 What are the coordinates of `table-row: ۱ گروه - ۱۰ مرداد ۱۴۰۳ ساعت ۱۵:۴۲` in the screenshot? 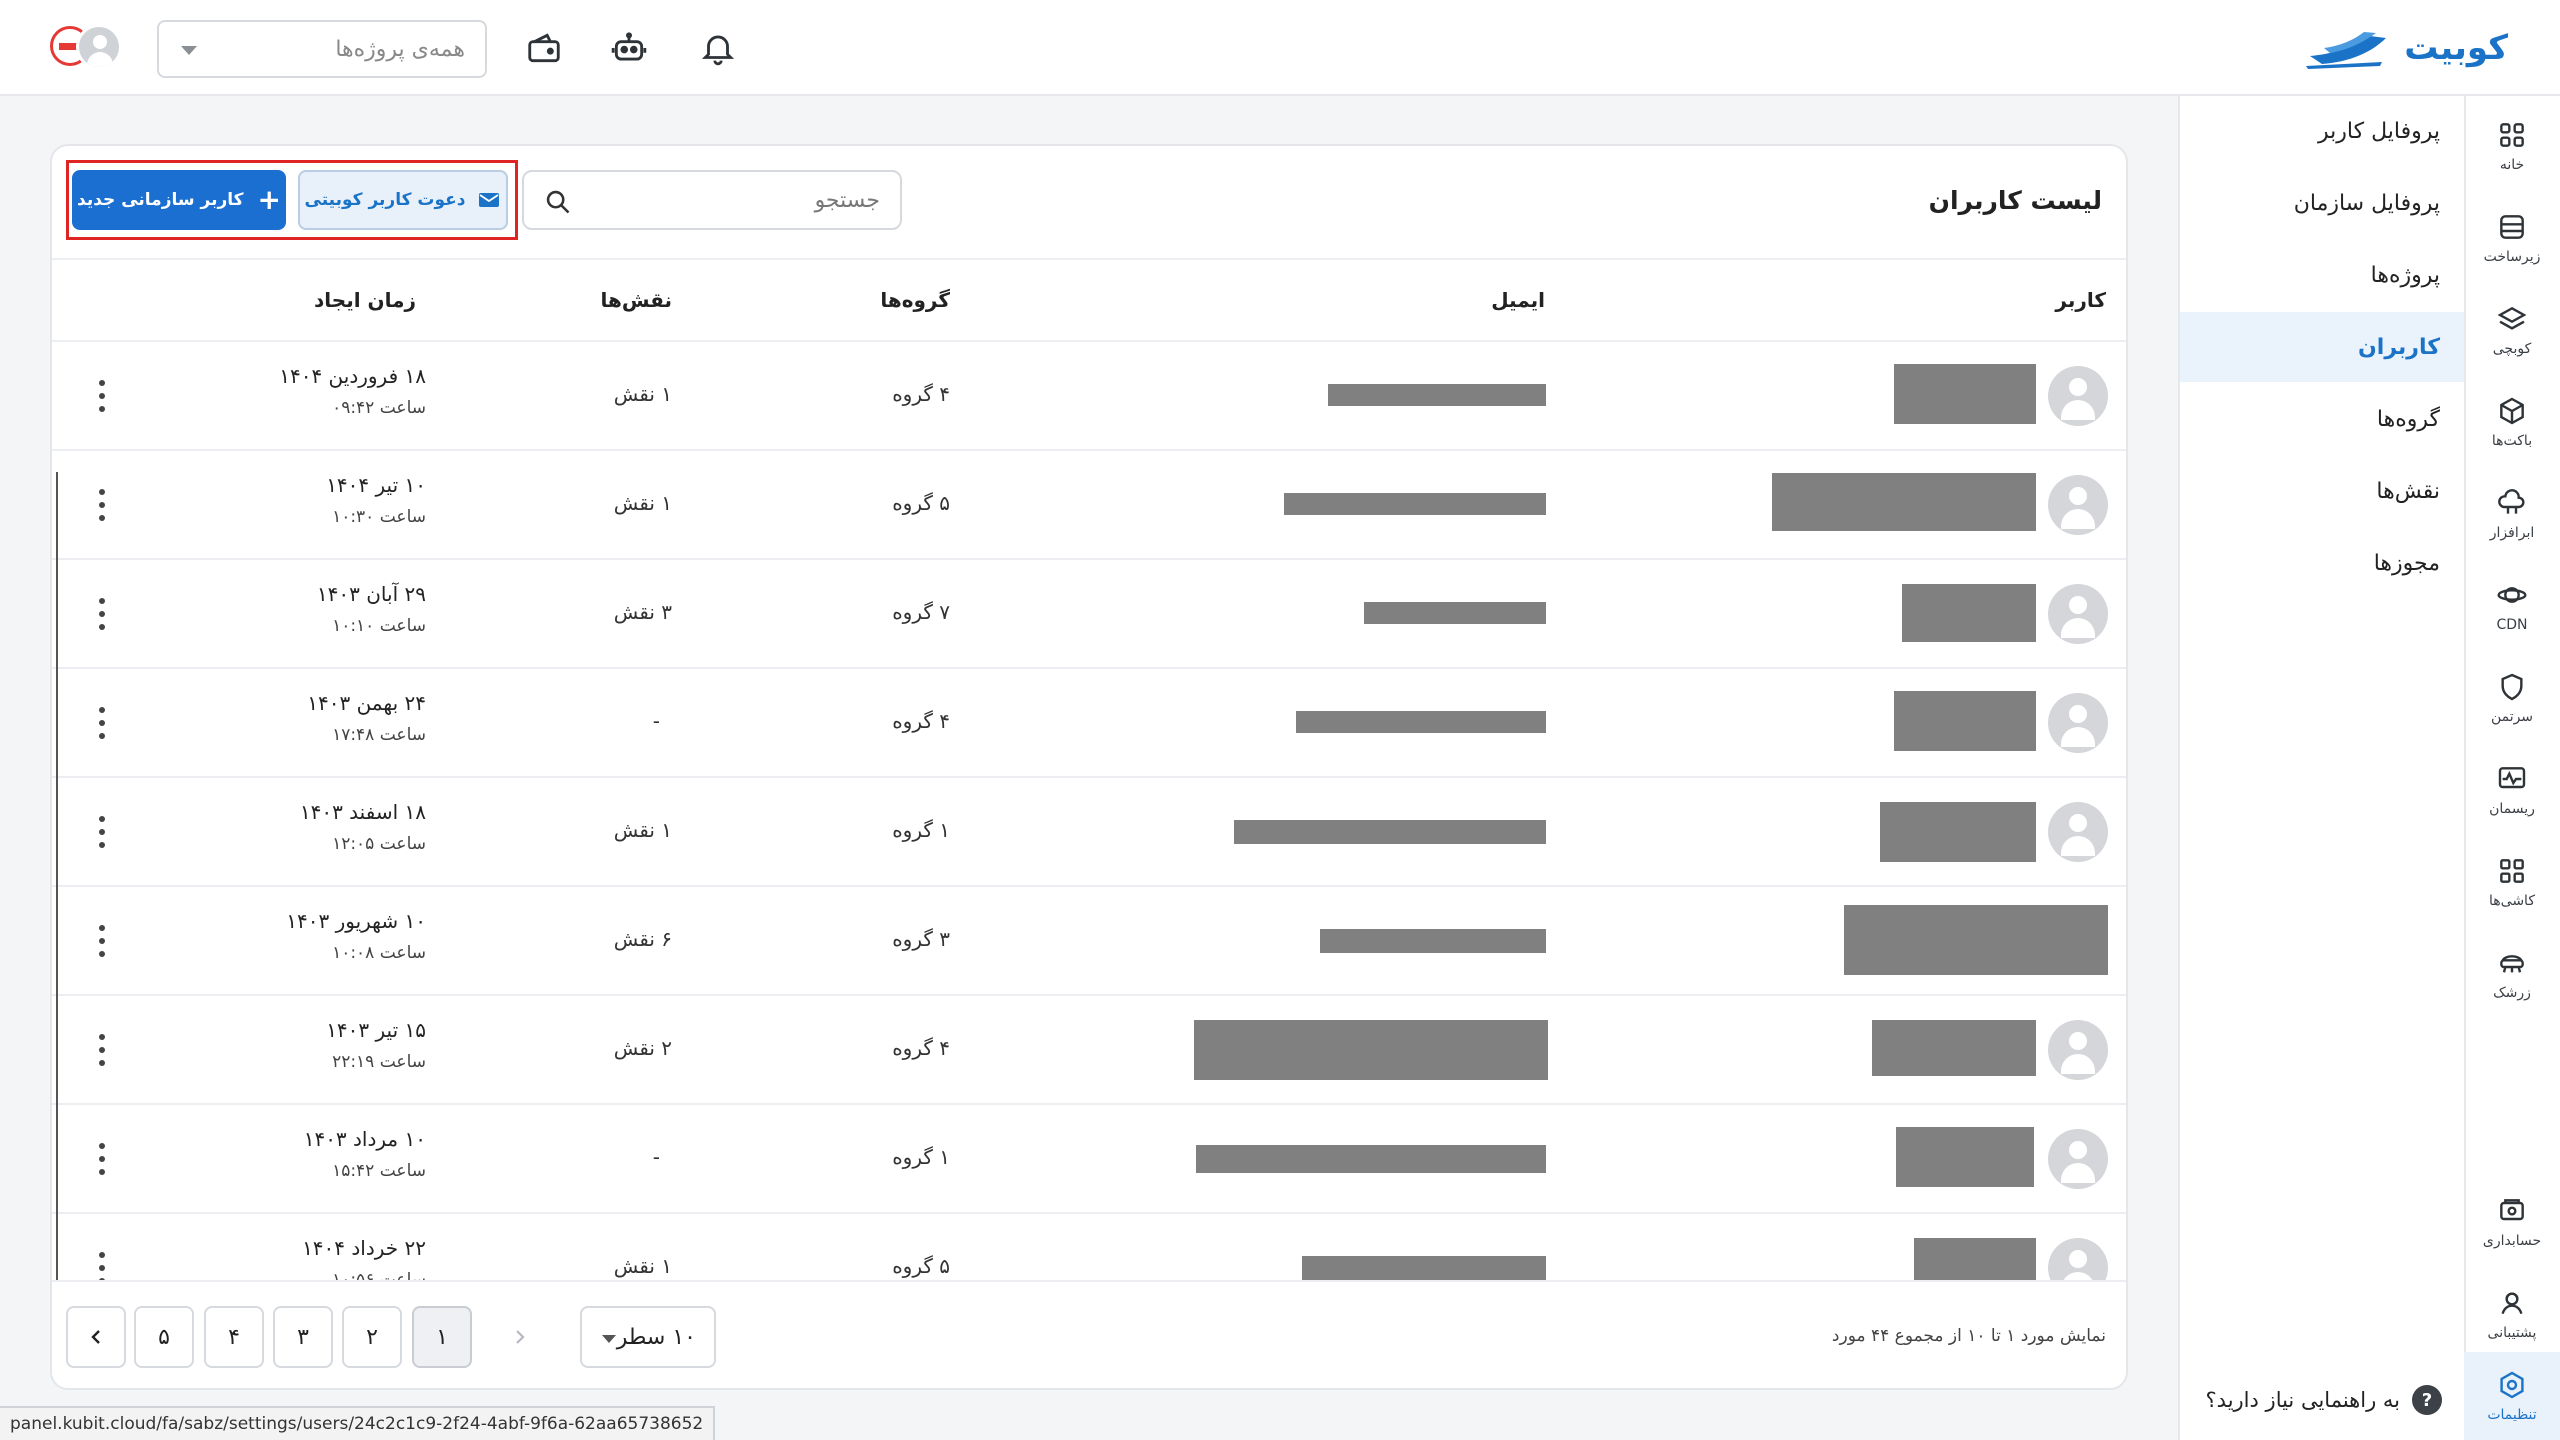 It's located at (1089, 1159).